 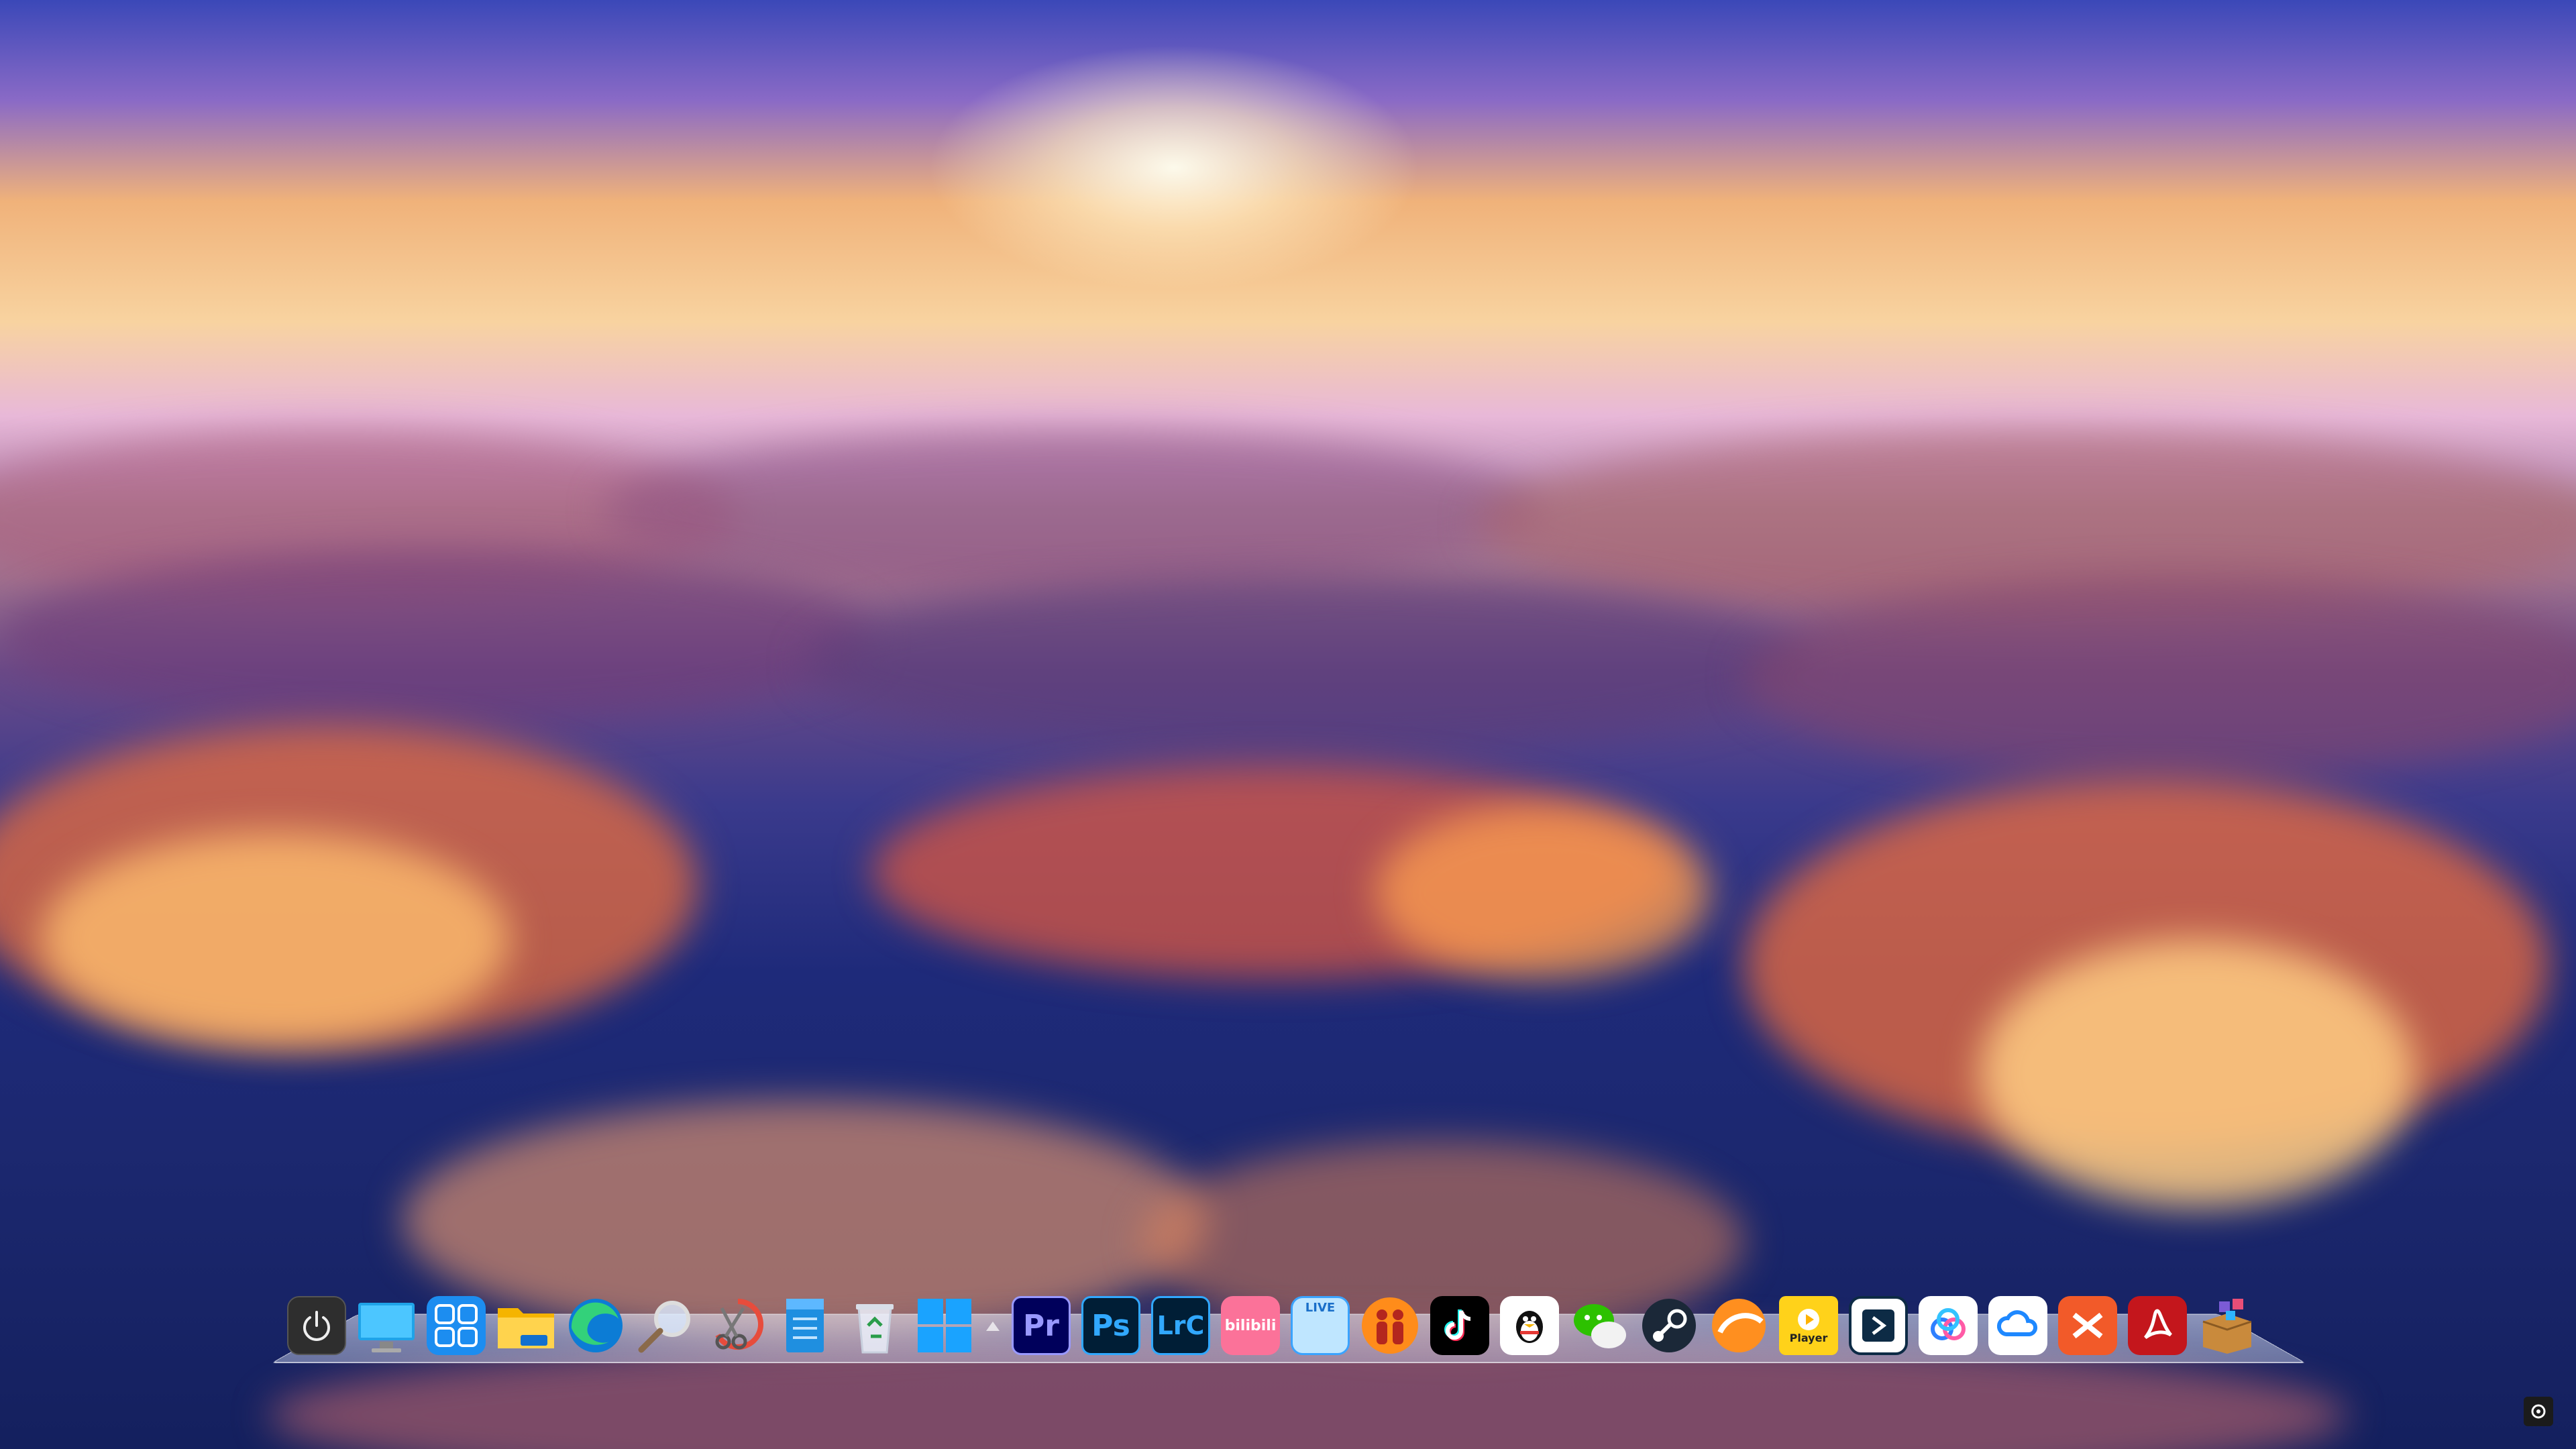 I want to click on recycle-bin-icon, so click(x=875, y=1329).